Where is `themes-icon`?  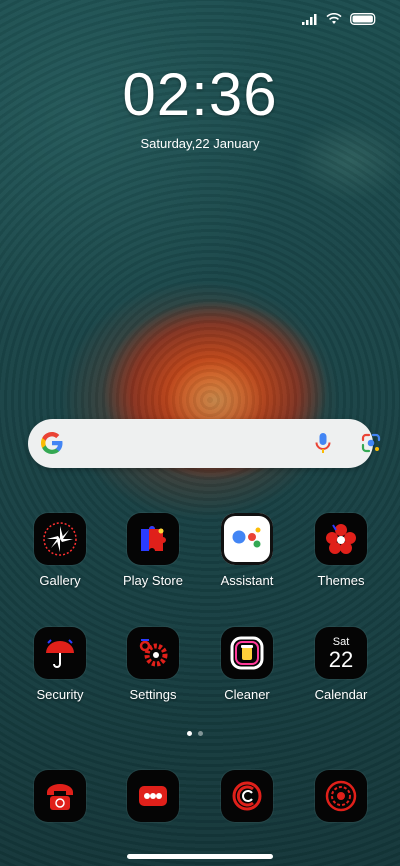 themes-icon is located at coordinates (341, 539).